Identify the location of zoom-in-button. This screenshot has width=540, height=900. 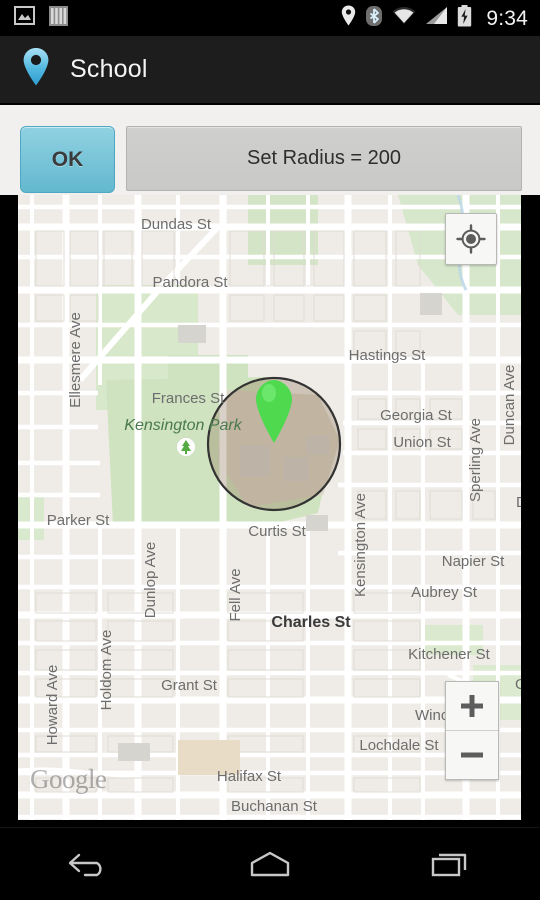
(472, 706).